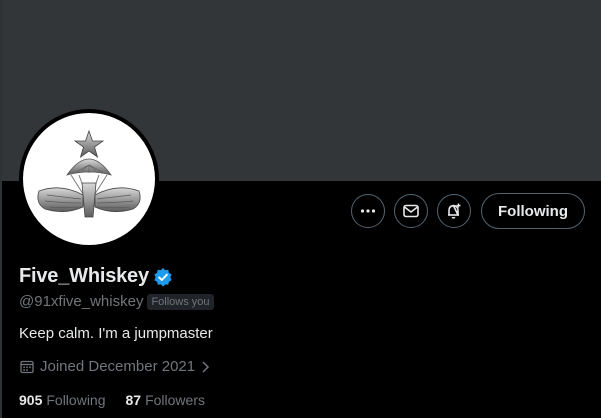  I want to click on display-name: Five_Whiskey, so click(84, 276).